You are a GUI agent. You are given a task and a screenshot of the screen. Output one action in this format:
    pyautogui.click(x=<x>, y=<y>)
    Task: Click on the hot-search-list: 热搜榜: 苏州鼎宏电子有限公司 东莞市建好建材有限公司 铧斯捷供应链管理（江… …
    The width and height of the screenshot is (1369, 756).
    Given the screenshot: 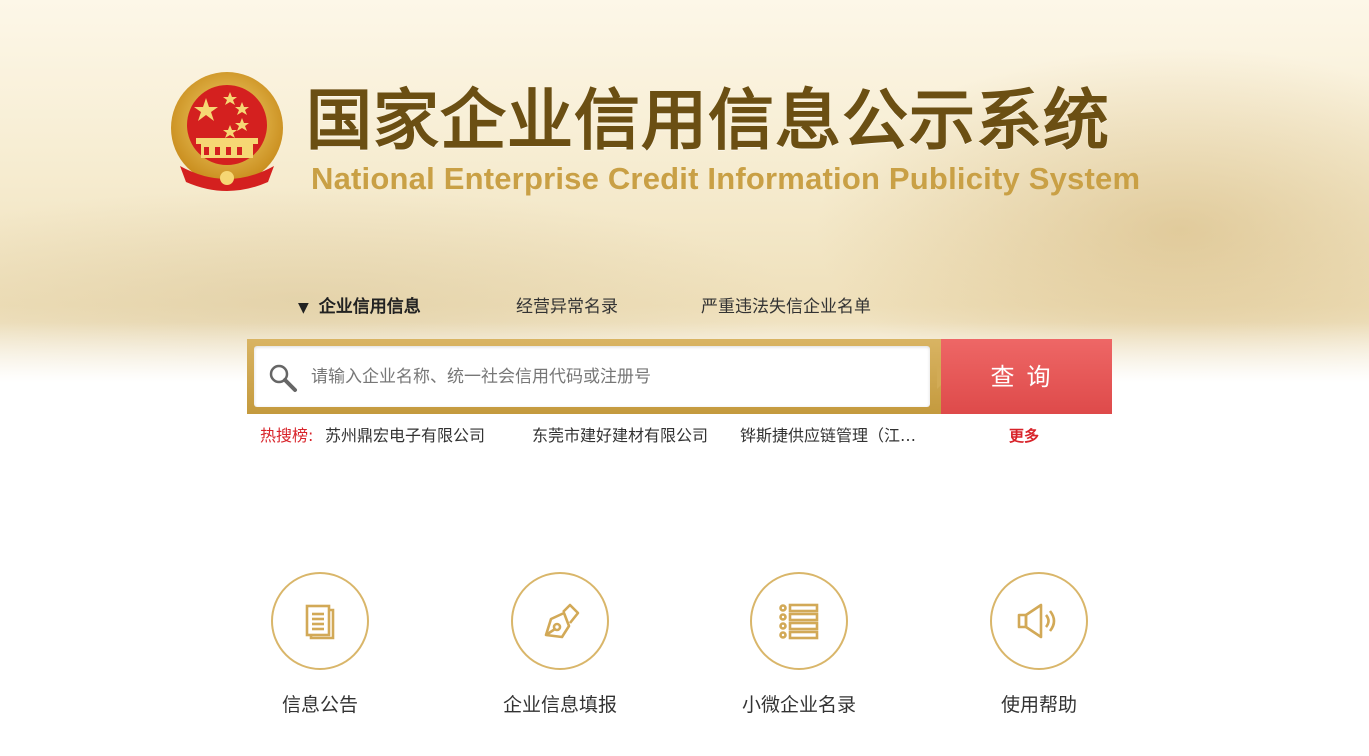 What is the action you would take?
    pyautogui.click(x=650, y=436)
    